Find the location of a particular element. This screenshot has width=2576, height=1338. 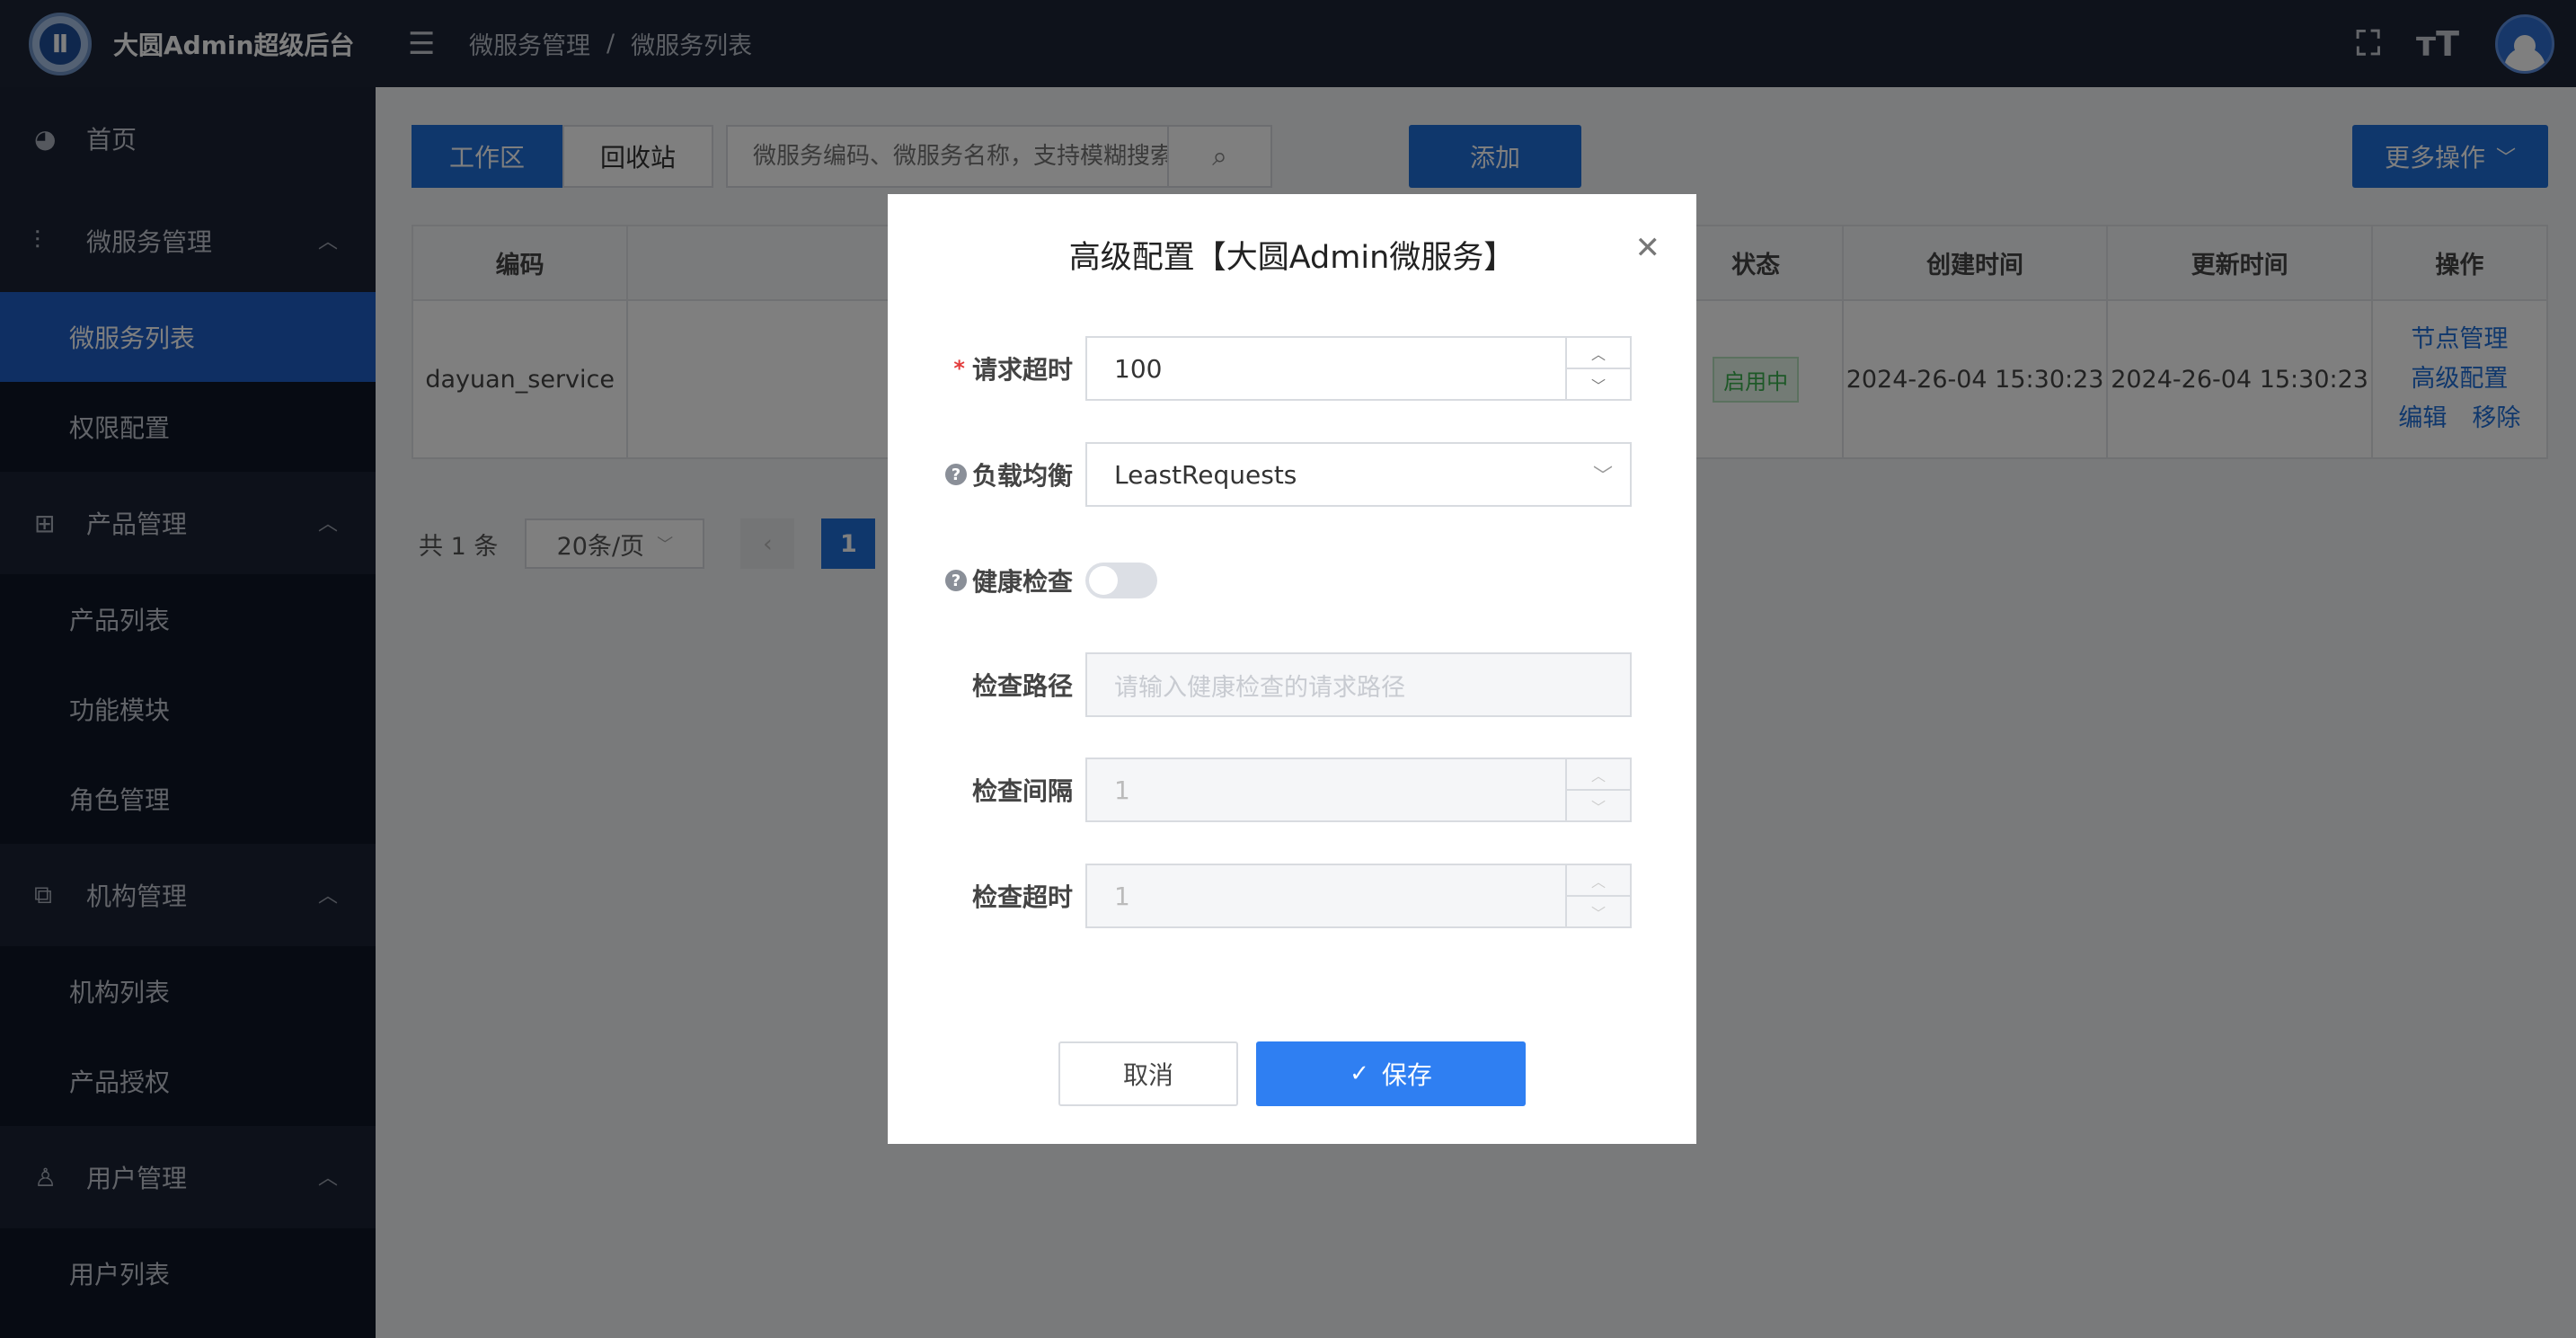

field-label: 检查超时 is located at coordinates (986, 896).